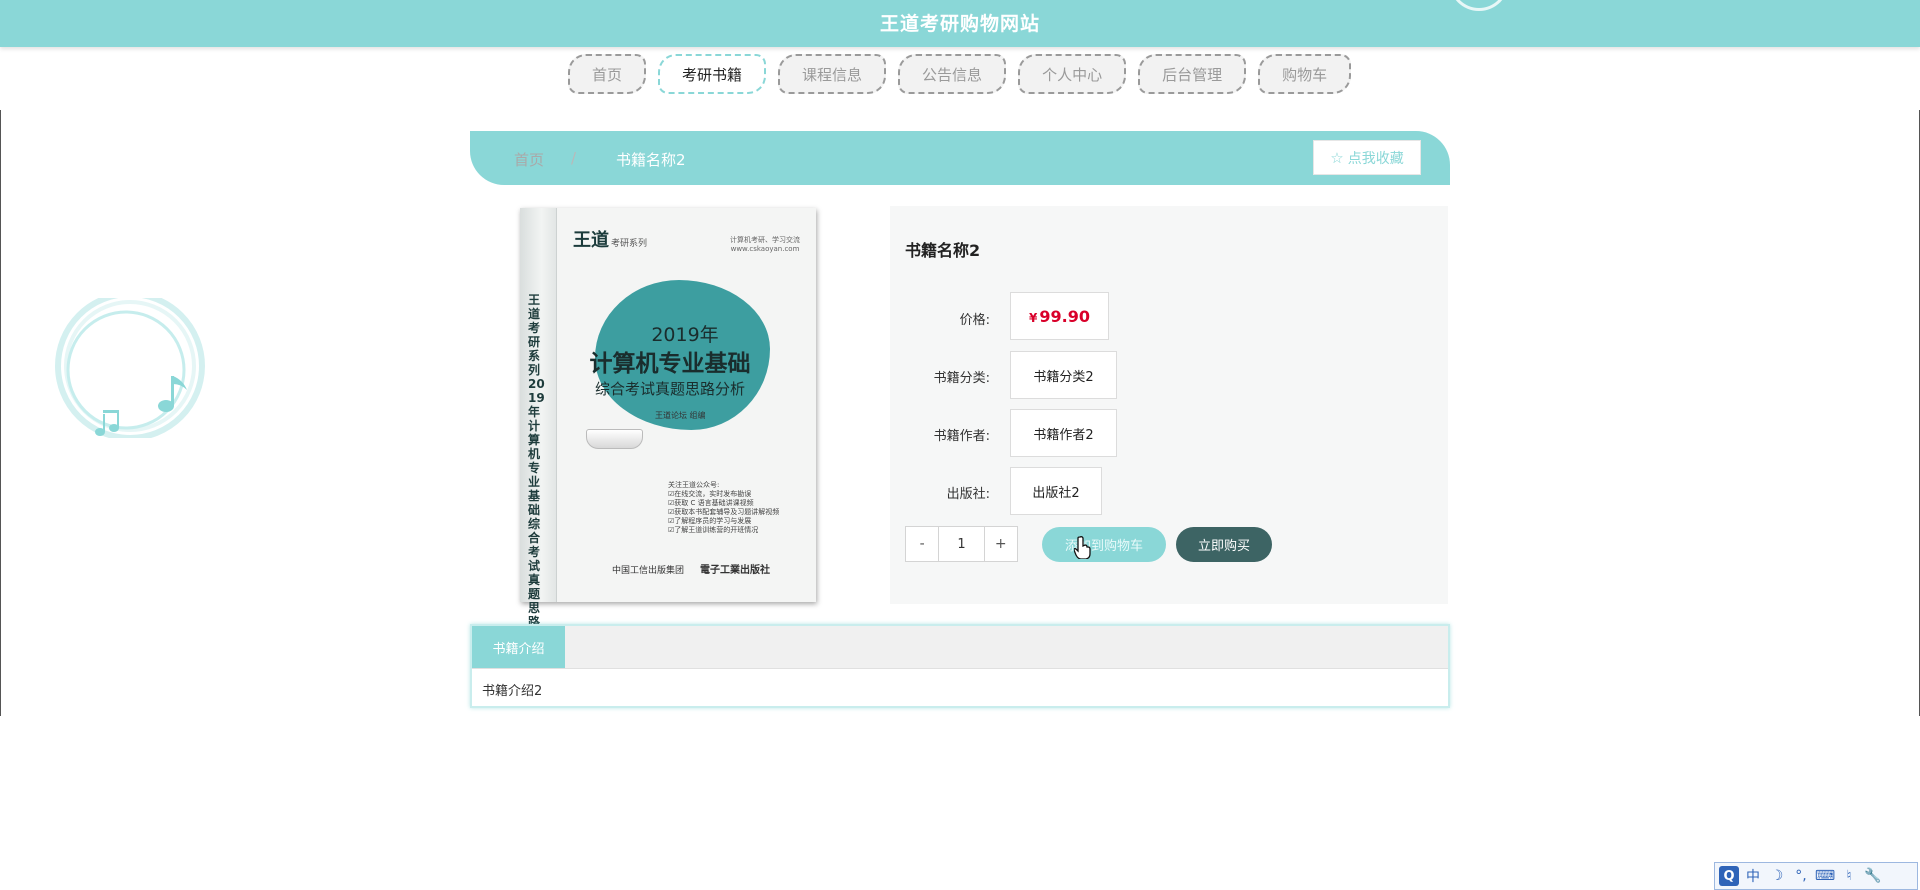 The height and width of the screenshot is (890, 1920). I want to click on quantity-decrease-button: -, so click(922, 544).